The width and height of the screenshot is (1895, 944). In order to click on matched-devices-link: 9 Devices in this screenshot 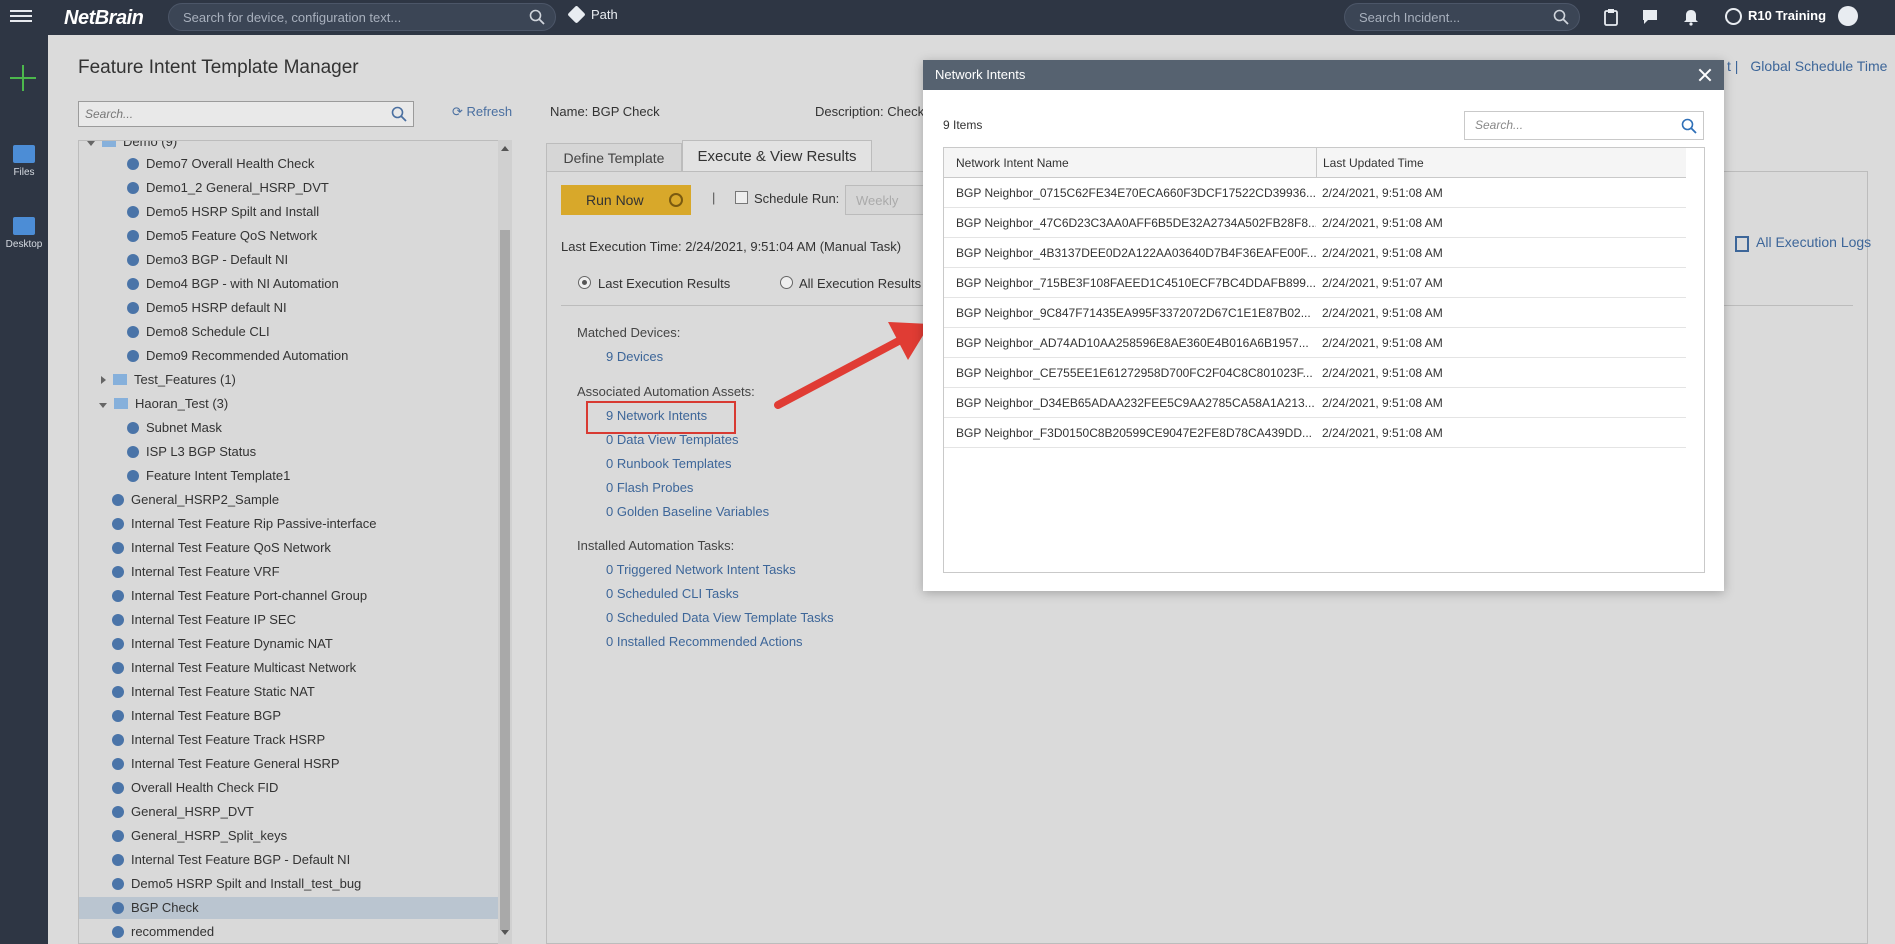, I will do `click(634, 356)`.